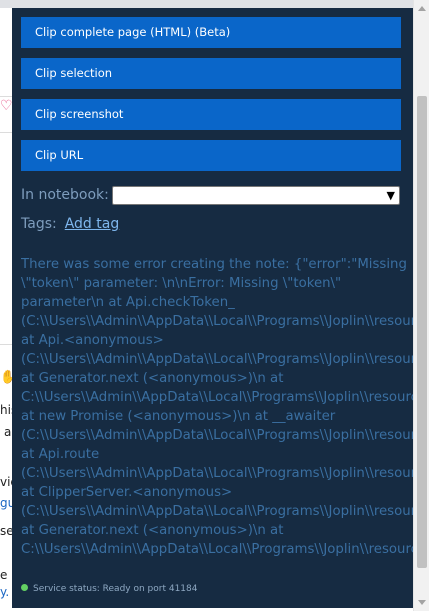  What do you see at coordinates (92, 340) in the screenshot?
I see `error-line: at Api.<anonymous>` at bounding box center [92, 340].